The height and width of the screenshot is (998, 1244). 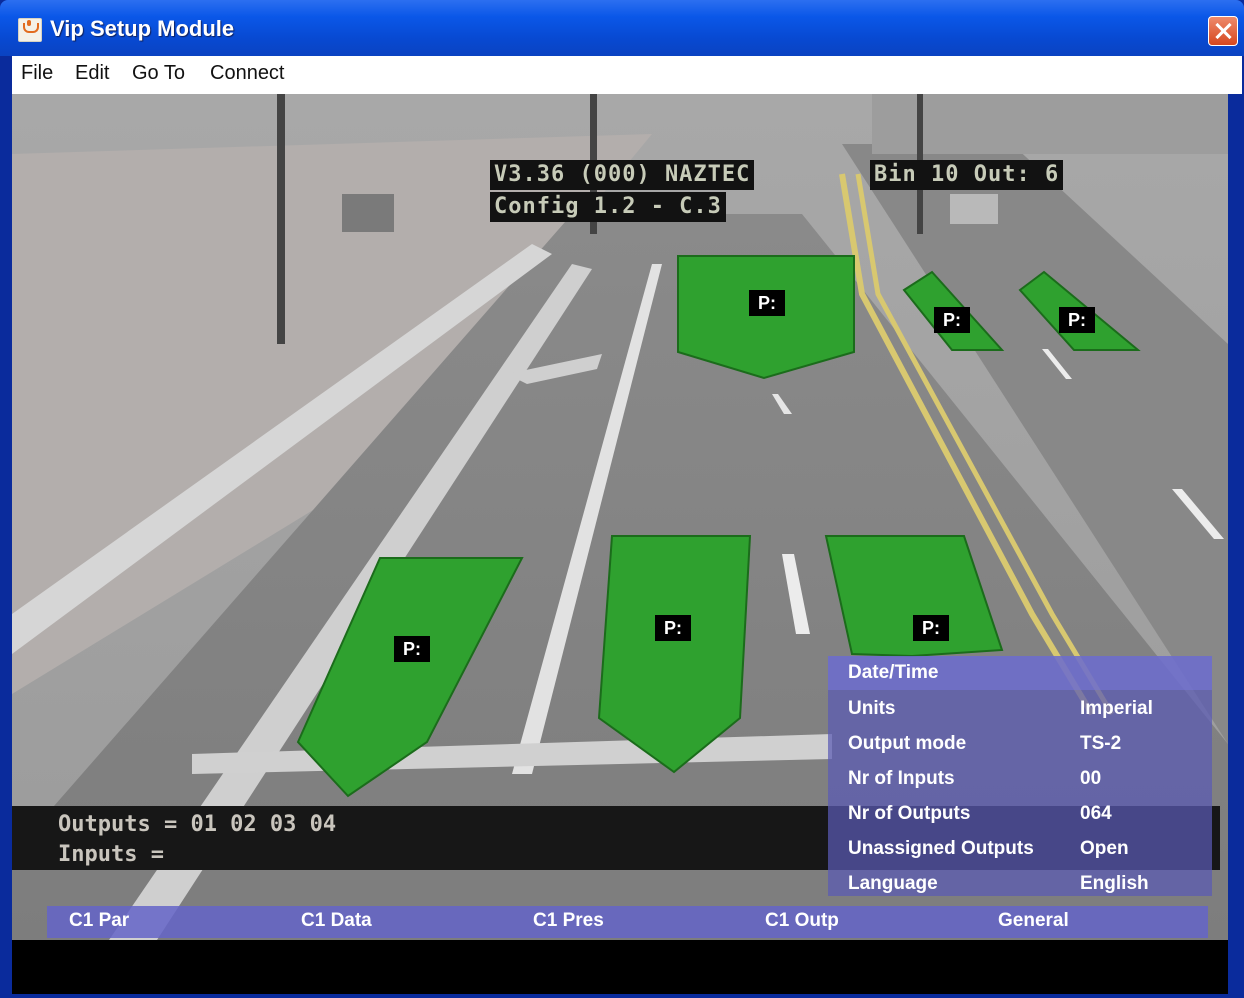 I want to click on setting-row-unassigned-outputs: Unassigned Outputs Open, so click(x=1020, y=849).